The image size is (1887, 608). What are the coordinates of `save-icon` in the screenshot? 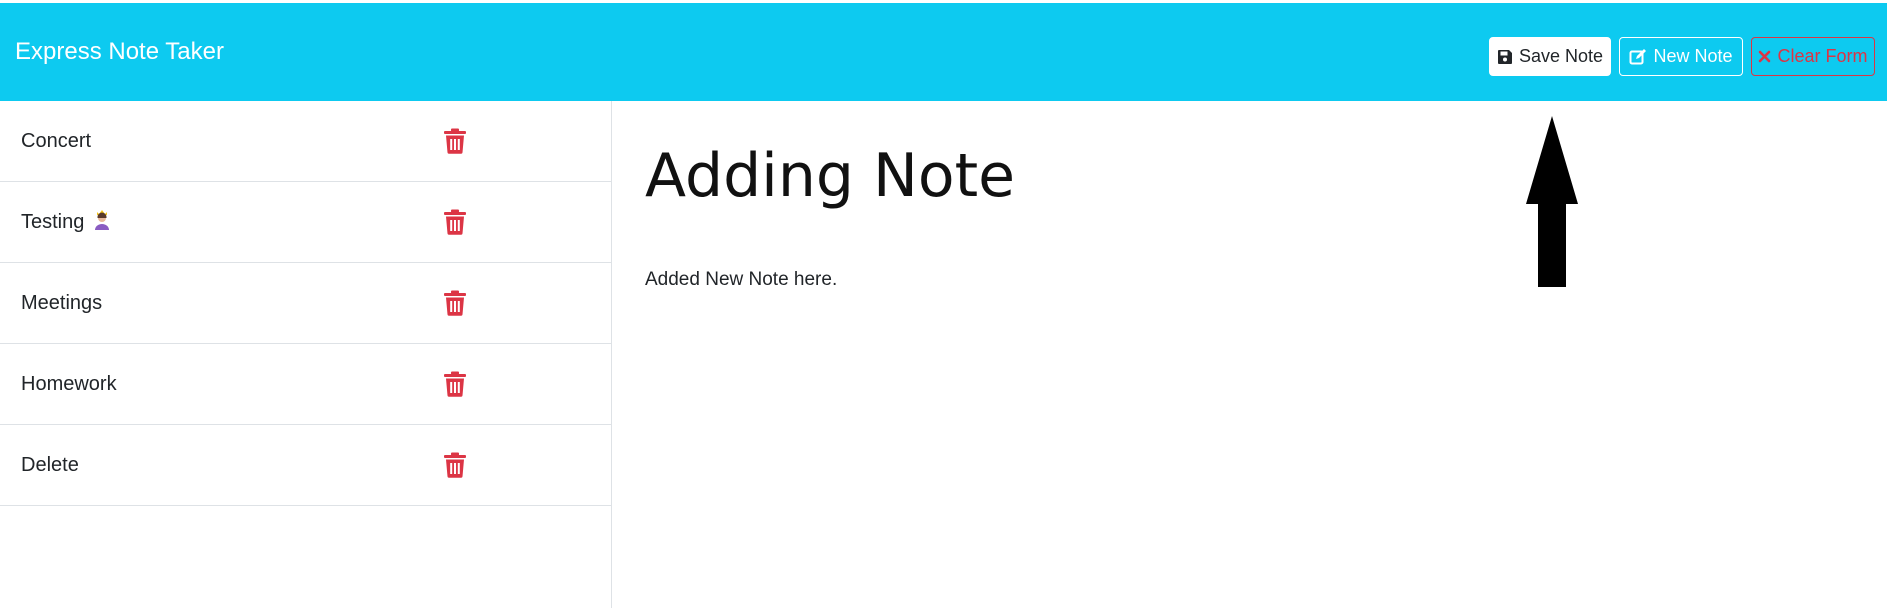 It's located at (1505, 57).